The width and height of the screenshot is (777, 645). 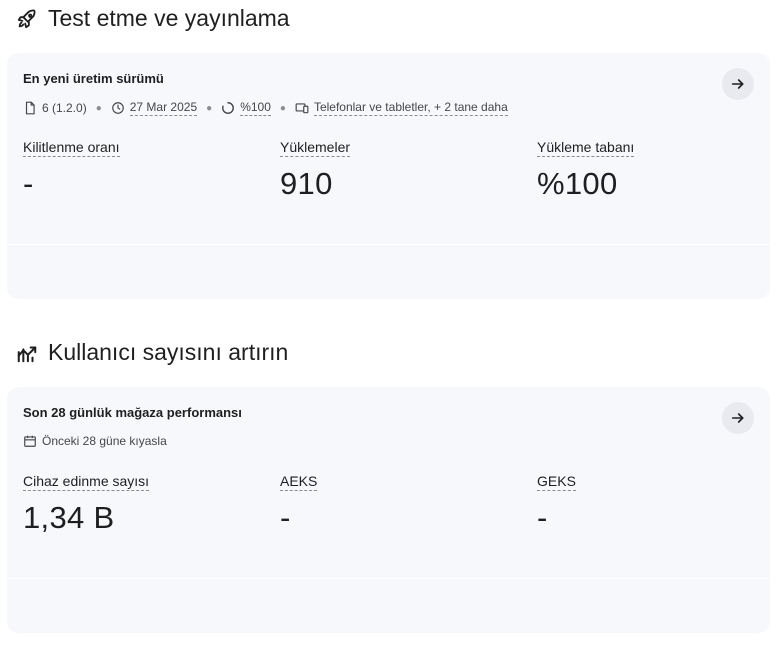 What do you see at coordinates (117, 108) in the screenshot?
I see `clock-icon` at bounding box center [117, 108].